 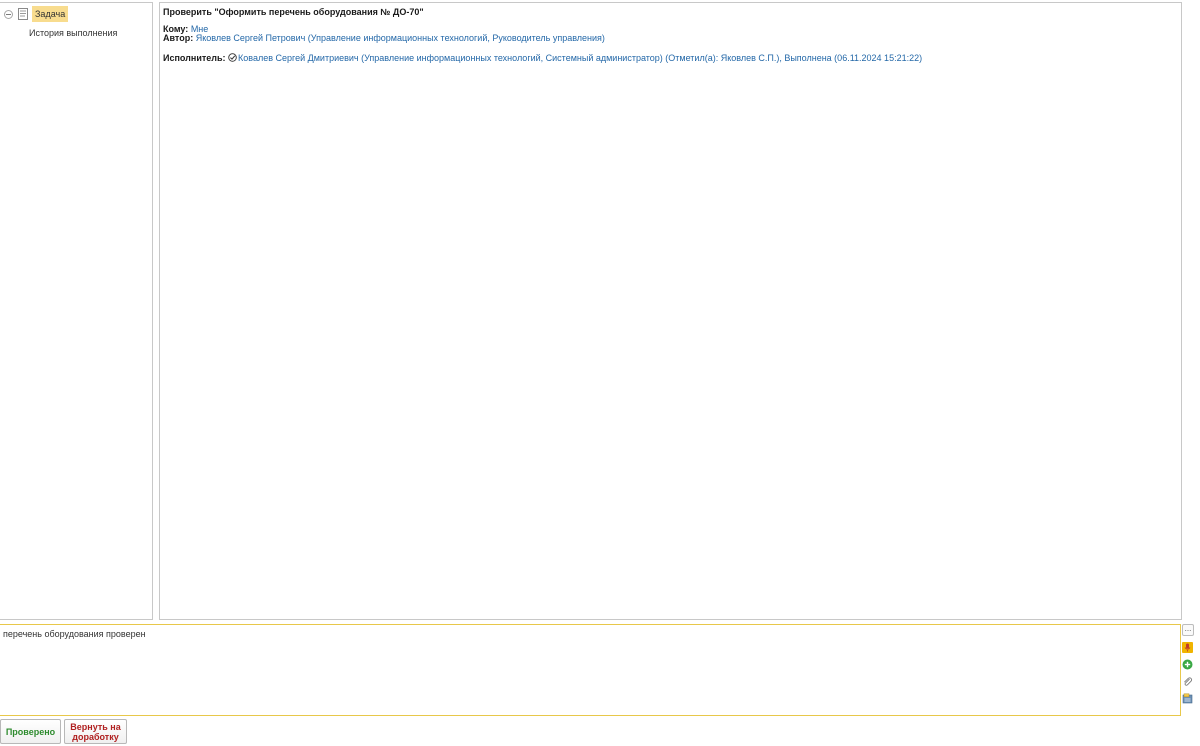 I want to click on navigation-tree: Задача История выполнения, so click(x=76, y=311).